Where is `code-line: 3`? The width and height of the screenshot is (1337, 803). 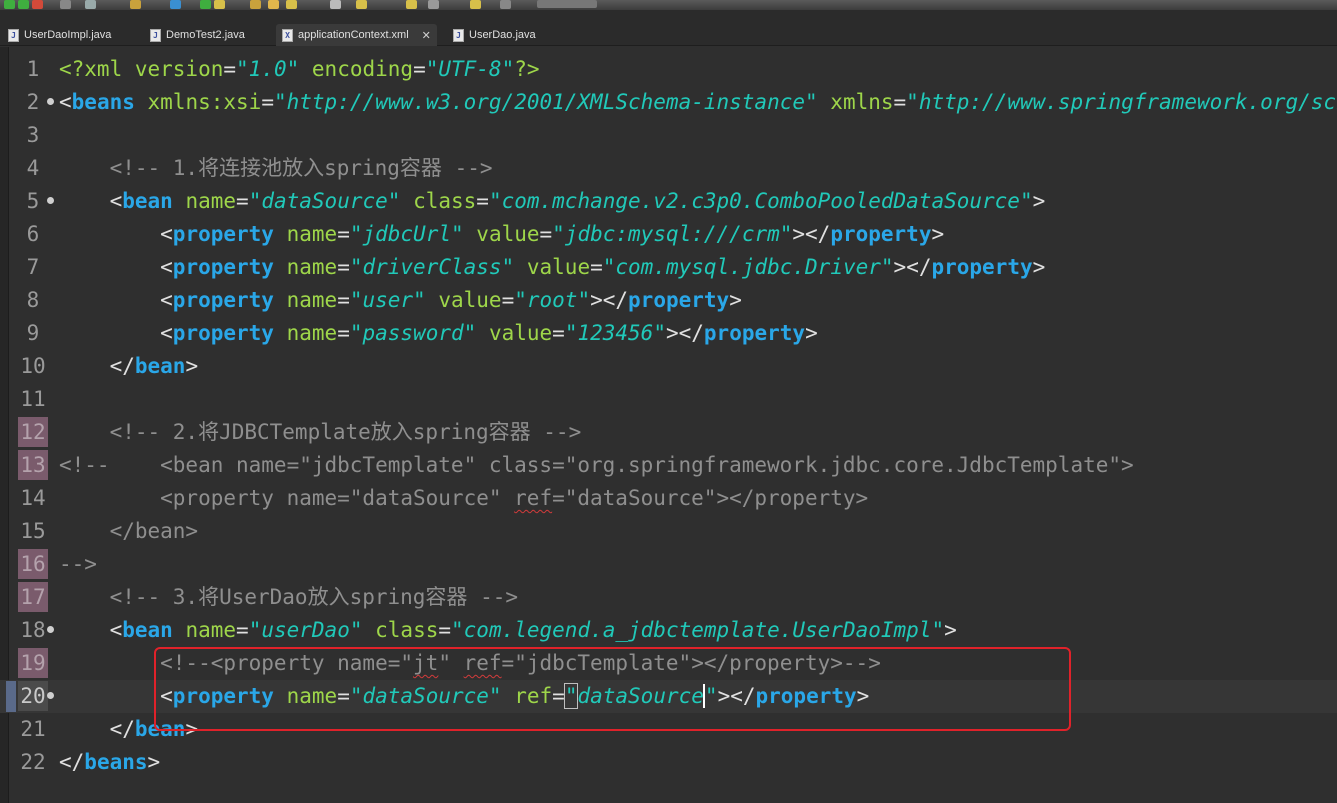
code-line: 3 is located at coordinates (668, 135).